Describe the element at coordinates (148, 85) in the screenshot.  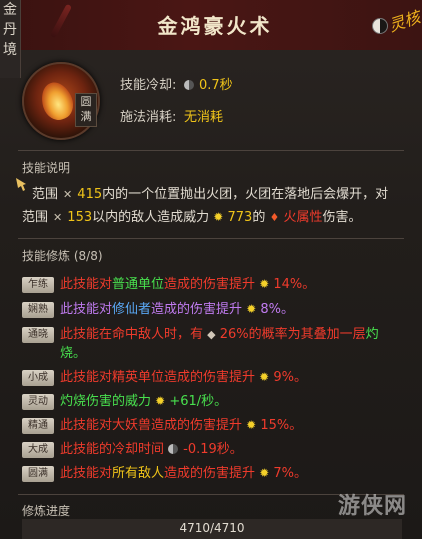
I see `cooldown-label: 技能冷却:` at that location.